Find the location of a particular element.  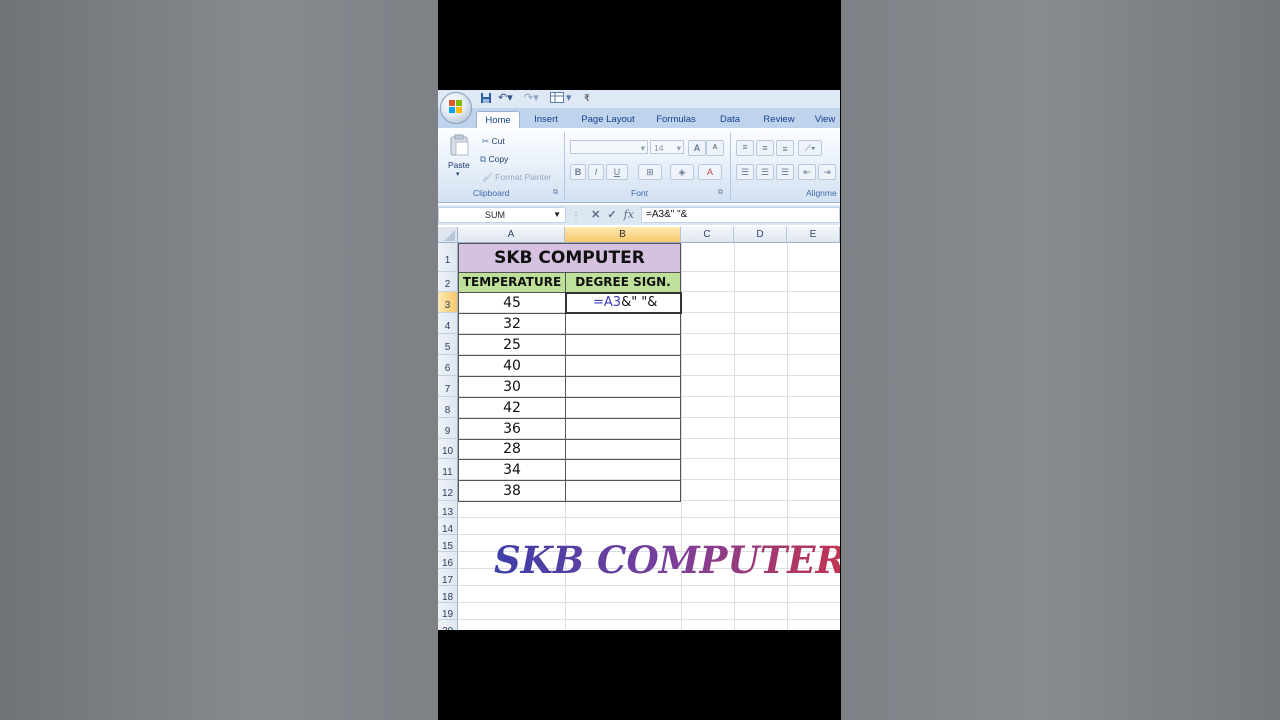

align-bottom-icon: ≡ is located at coordinates (785, 148).